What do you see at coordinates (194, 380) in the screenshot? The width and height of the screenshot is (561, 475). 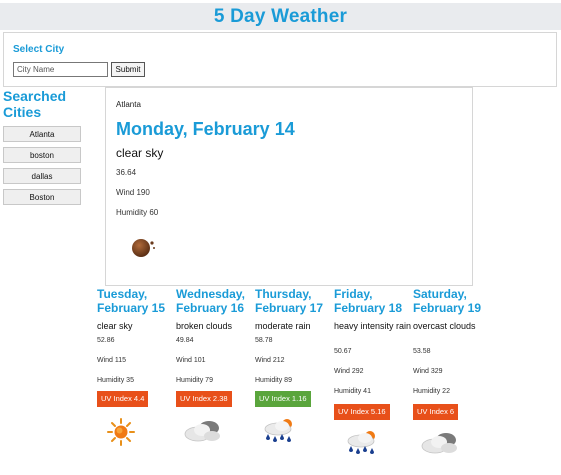 I see `forecast-humidity: Humidity 79` at bounding box center [194, 380].